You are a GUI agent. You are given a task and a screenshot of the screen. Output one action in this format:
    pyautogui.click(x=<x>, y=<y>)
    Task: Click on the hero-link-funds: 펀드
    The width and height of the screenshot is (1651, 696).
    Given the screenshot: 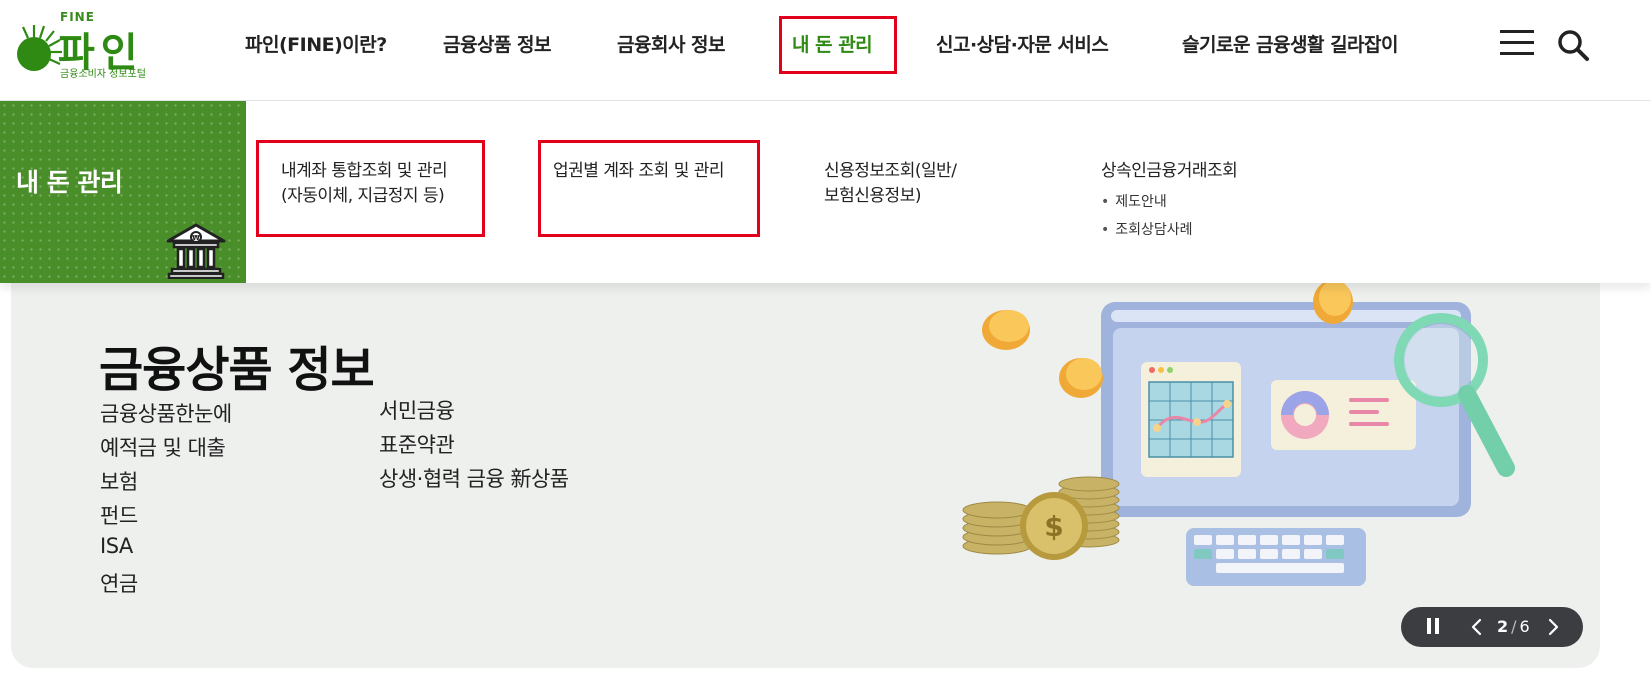 What is the action you would take?
    pyautogui.click(x=119, y=515)
    